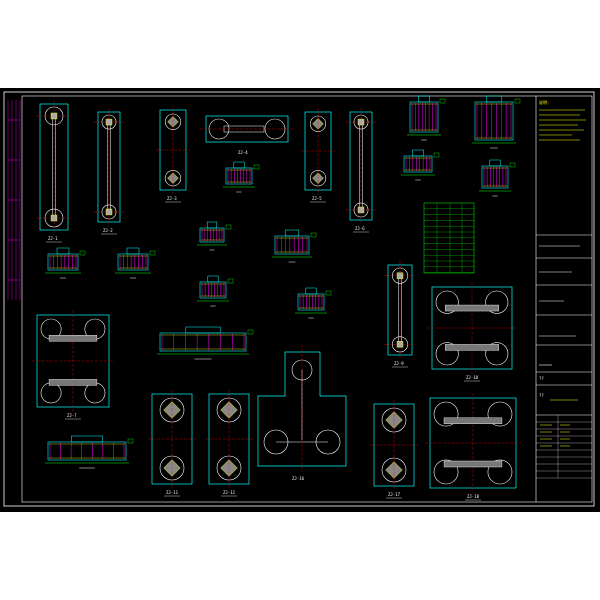  I want to click on footing-label: ZJ-16, so click(298, 478).